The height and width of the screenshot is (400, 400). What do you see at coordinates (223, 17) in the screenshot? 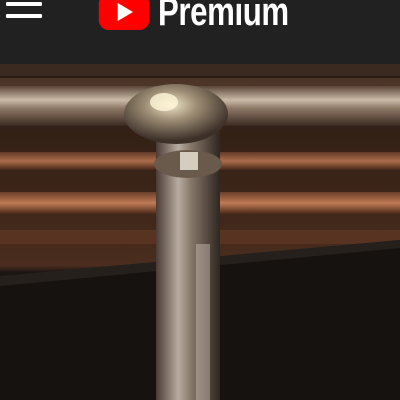
I see `logo-wordmark: Premium` at bounding box center [223, 17].